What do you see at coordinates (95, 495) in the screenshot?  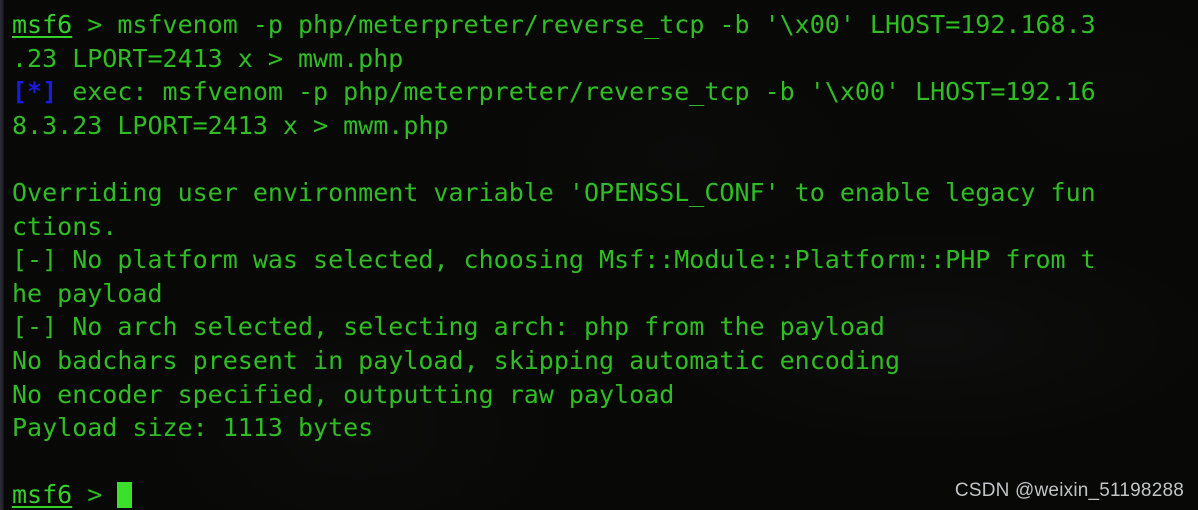 I see `terminal-text: >` at bounding box center [95, 495].